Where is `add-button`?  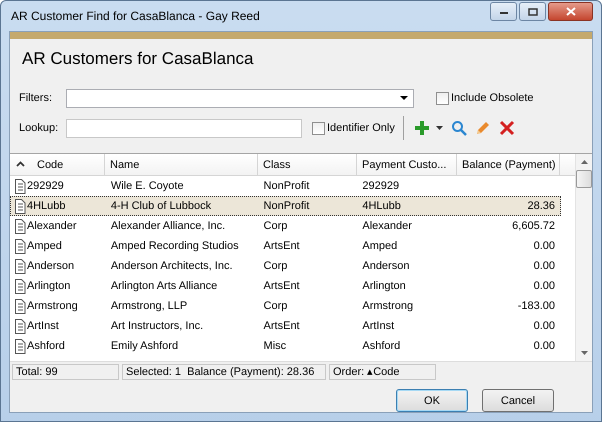 add-button is located at coordinates (422, 128).